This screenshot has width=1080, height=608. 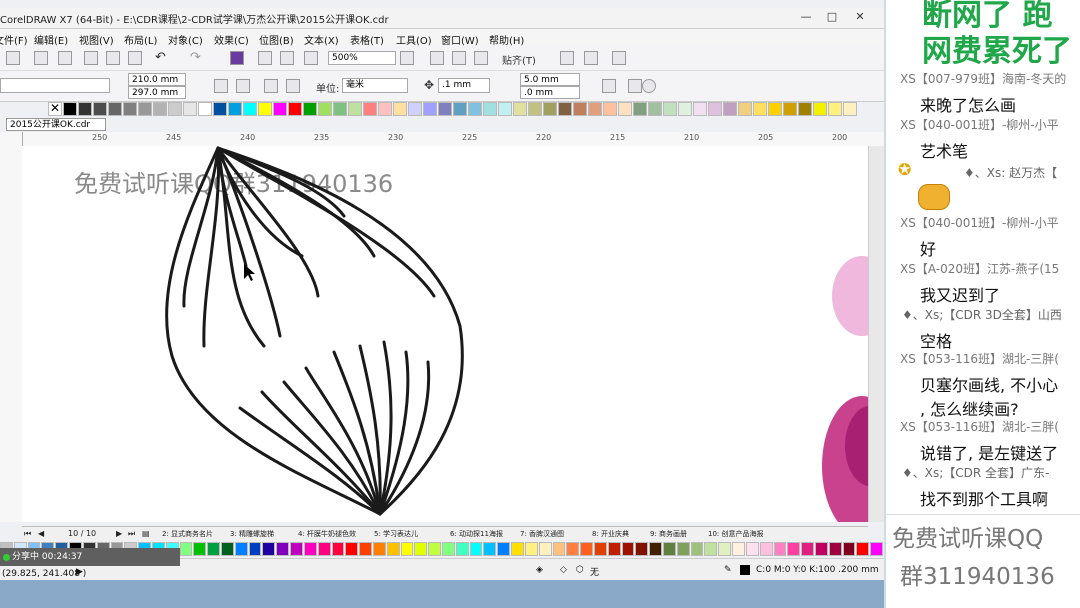 What do you see at coordinates (41, 533) in the screenshot?
I see `prev-page-icon: ◀` at bounding box center [41, 533].